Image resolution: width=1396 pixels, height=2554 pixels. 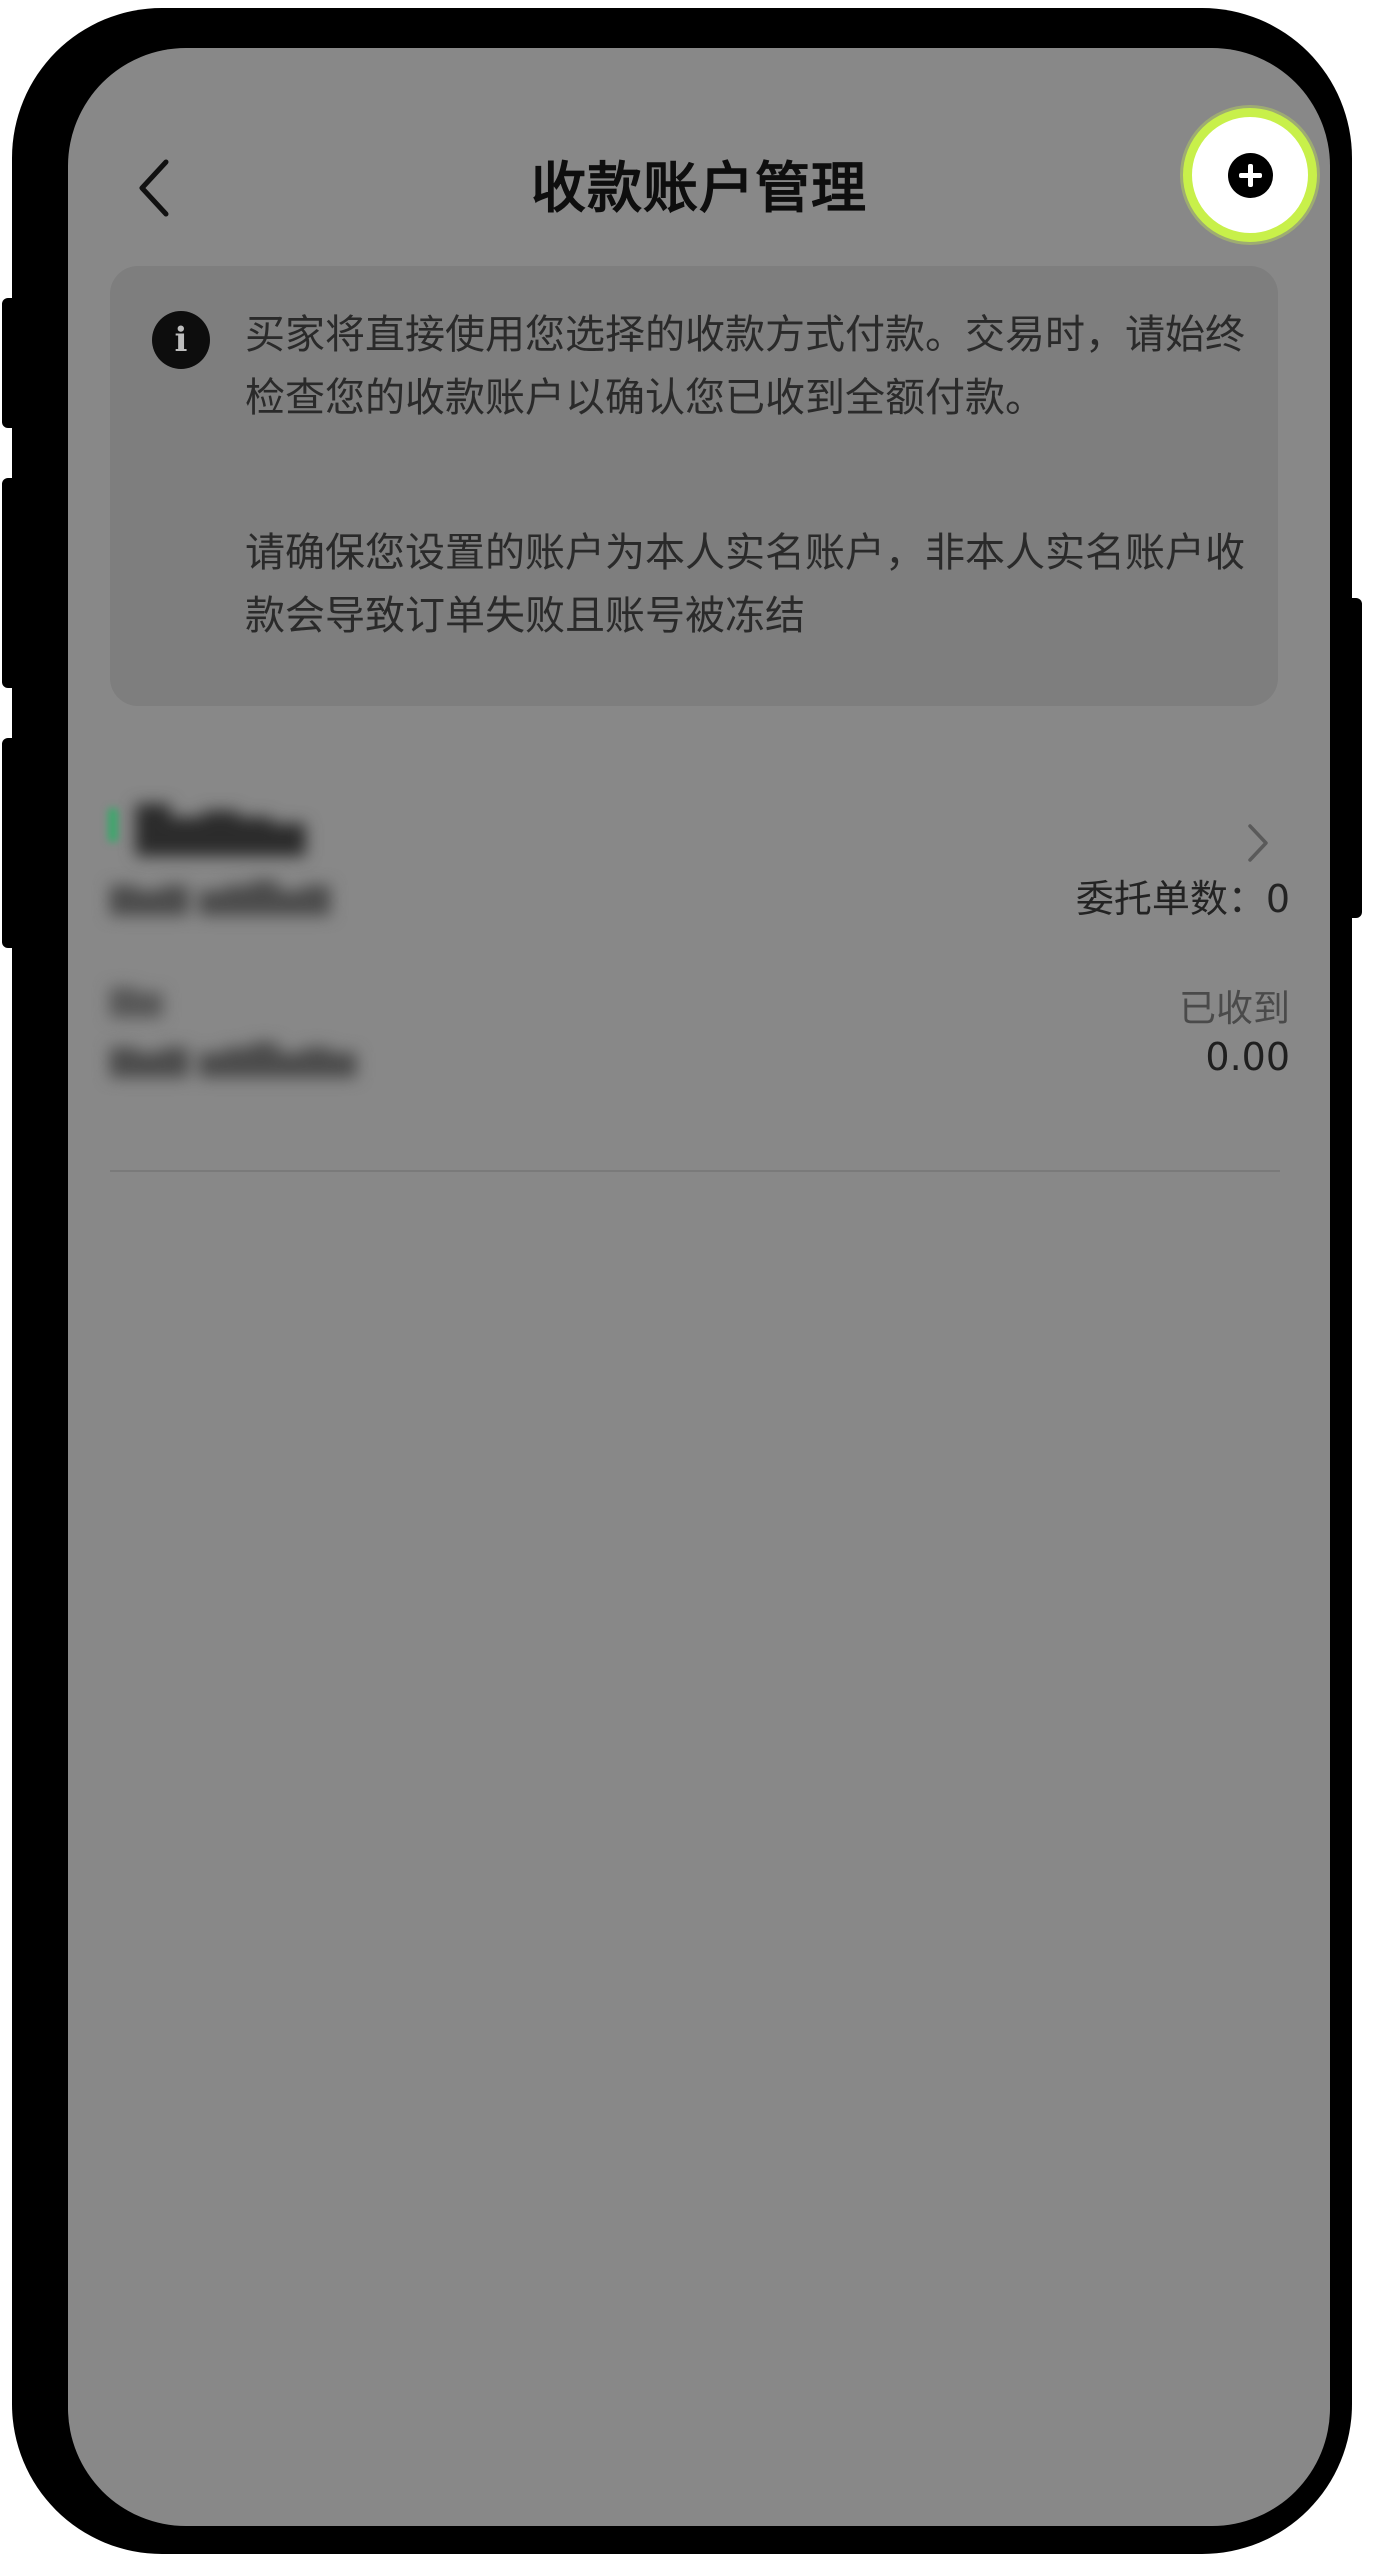 I want to click on account-holder-redacted: ▆▅▆ ▅▆▇▅▆, so click(x=220, y=896).